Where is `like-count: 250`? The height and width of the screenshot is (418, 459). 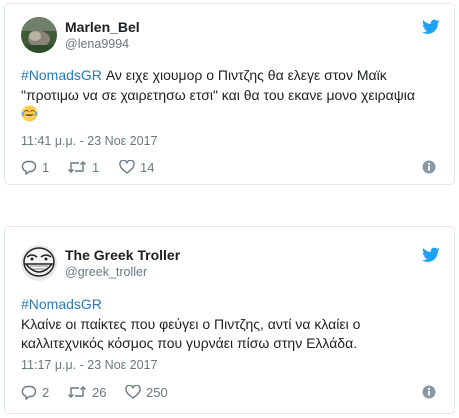
like-count: 250 is located at coordinates (157, 392).